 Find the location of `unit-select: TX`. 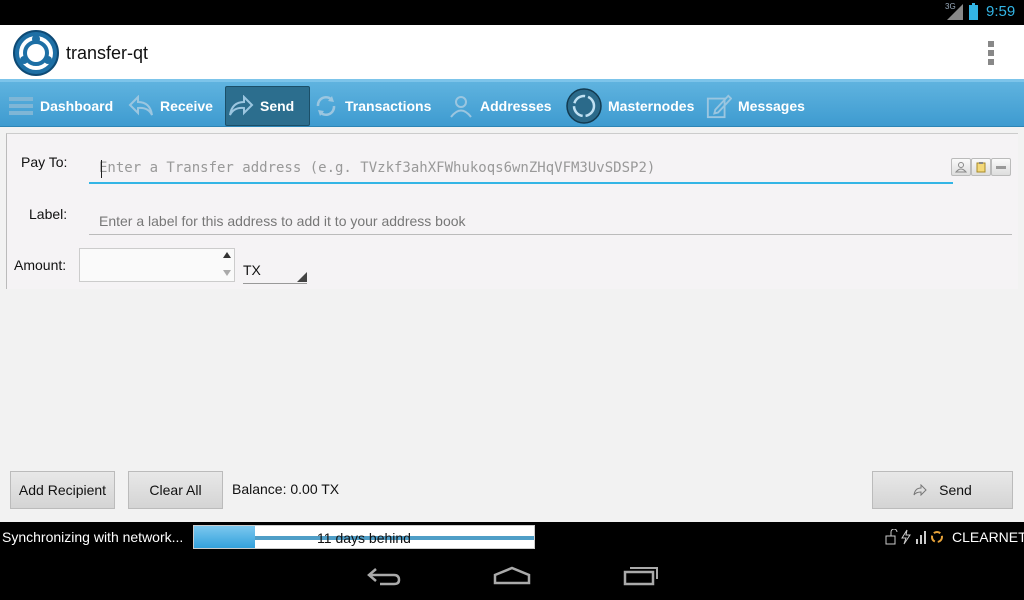

unit-select: TX is located at coordinates (275, 270).